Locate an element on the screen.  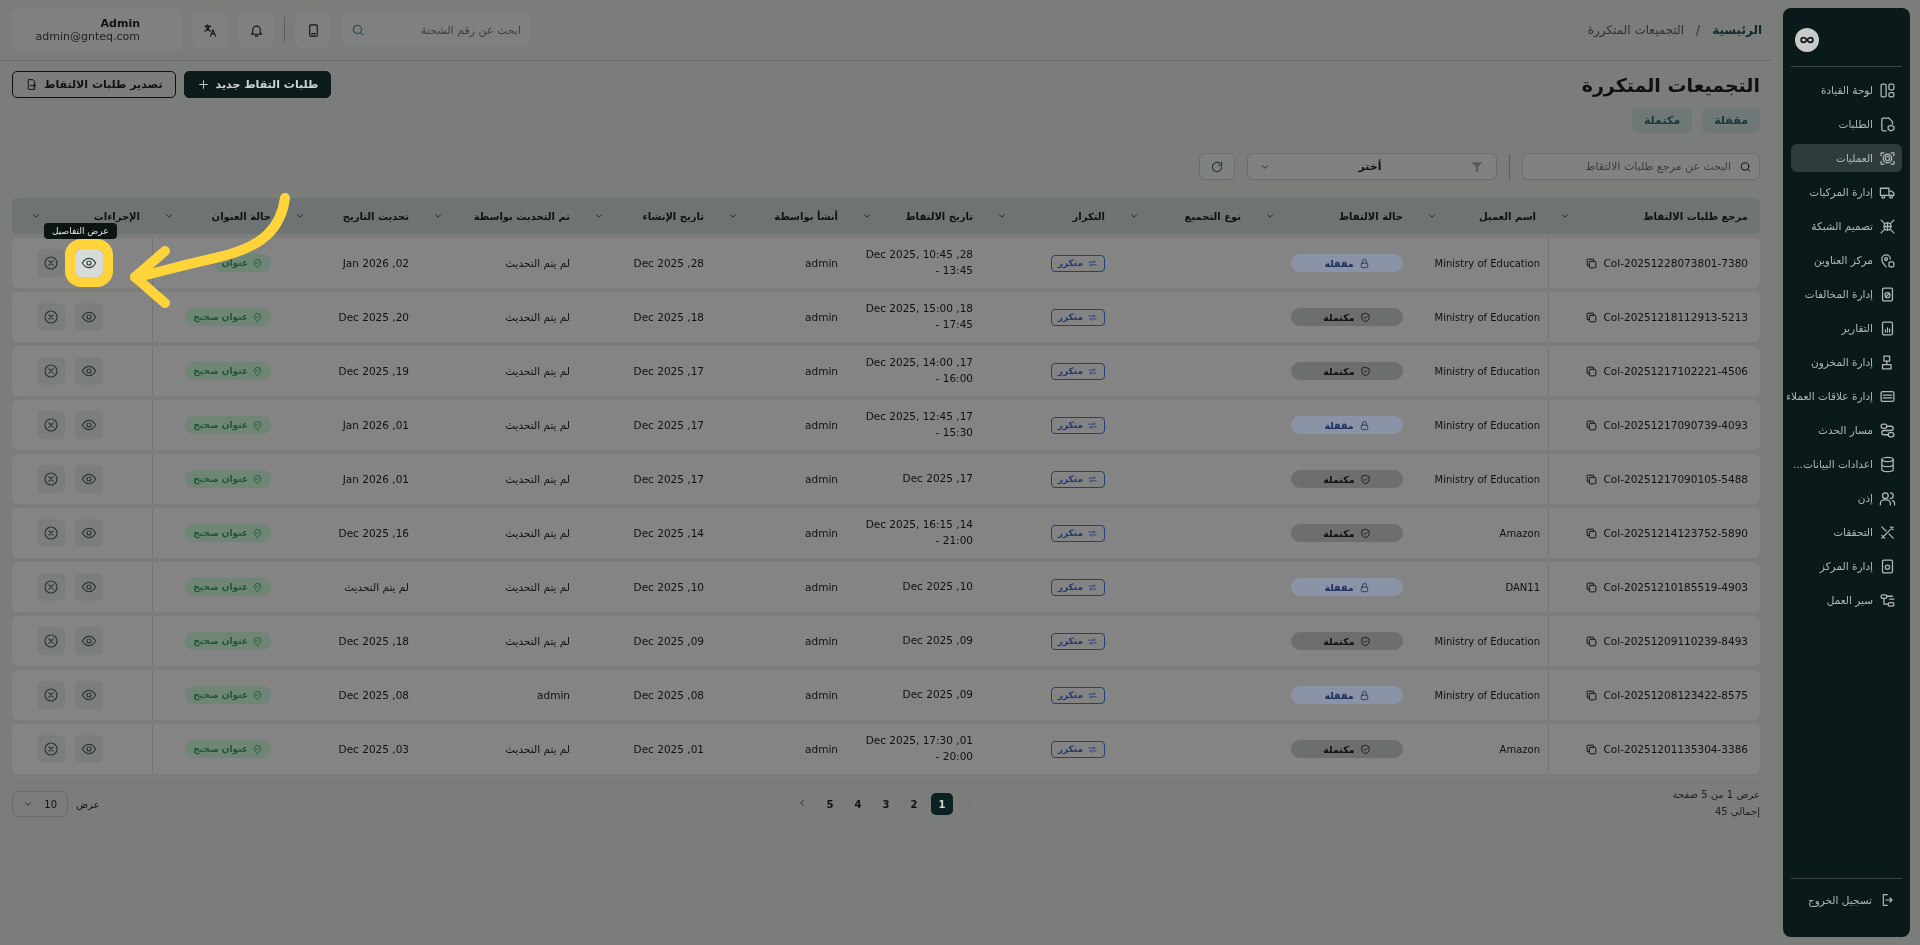
sidebar-item: التحققات is located at coordinates (1846, 532).